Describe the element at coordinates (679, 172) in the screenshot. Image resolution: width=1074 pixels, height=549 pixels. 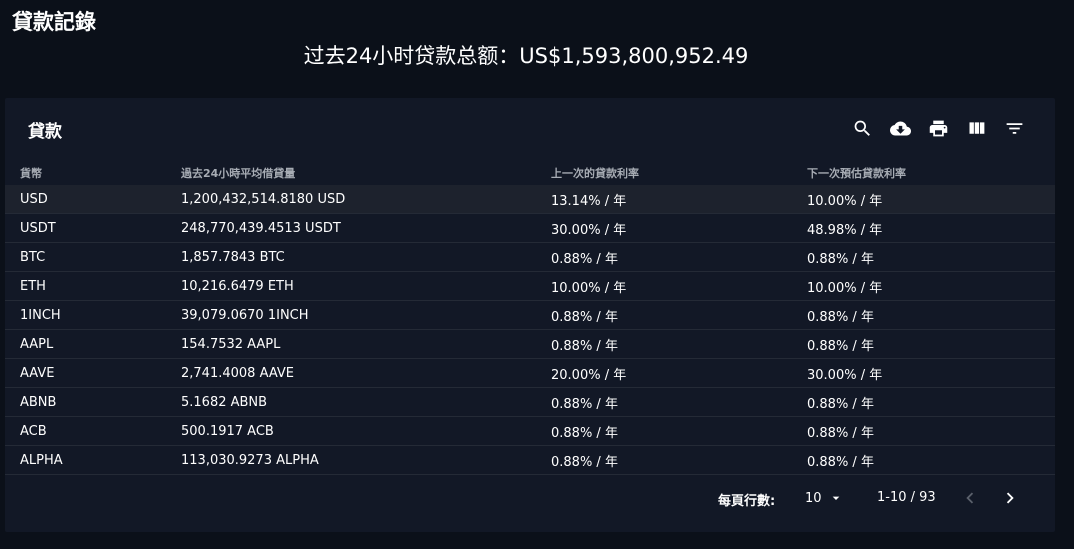
I see `column-header-last-rate: 上一次的貸款利率` at that location.